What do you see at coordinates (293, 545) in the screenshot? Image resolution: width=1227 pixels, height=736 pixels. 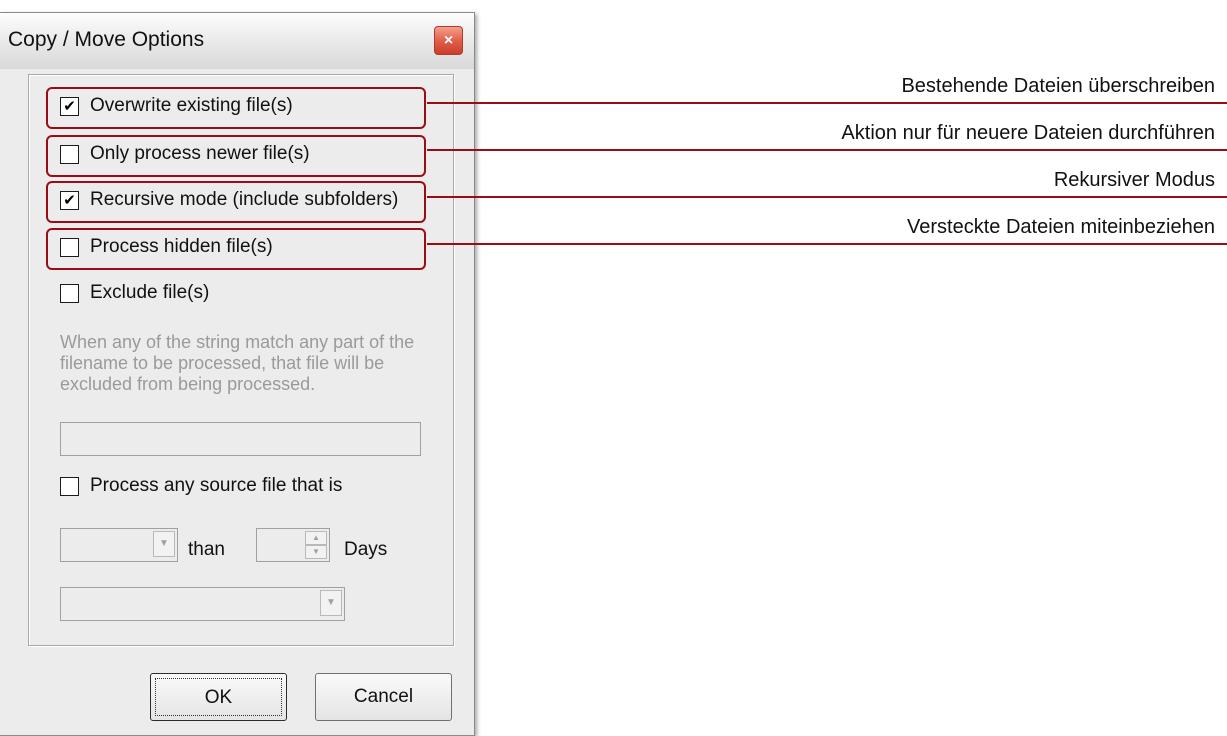 I see `days-spinner: ▲ ▼` at bounding box center [293, 545].